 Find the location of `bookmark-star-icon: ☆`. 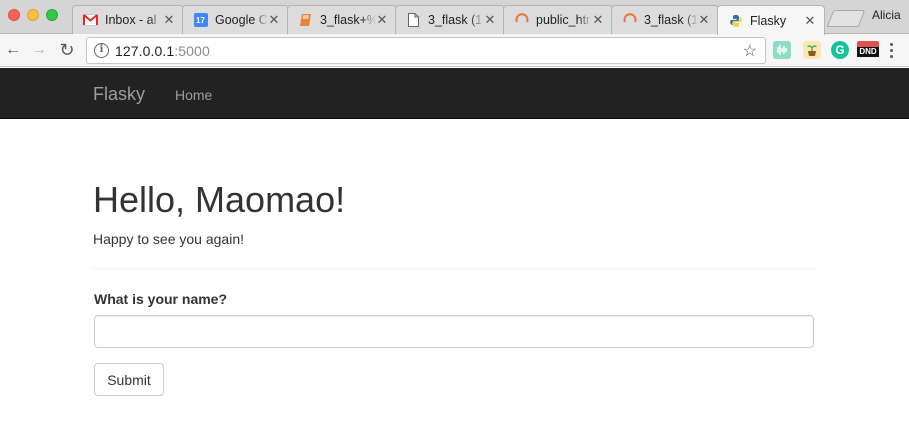

bookmark-star-icon: ☆ is located at coordinates (750, 51).